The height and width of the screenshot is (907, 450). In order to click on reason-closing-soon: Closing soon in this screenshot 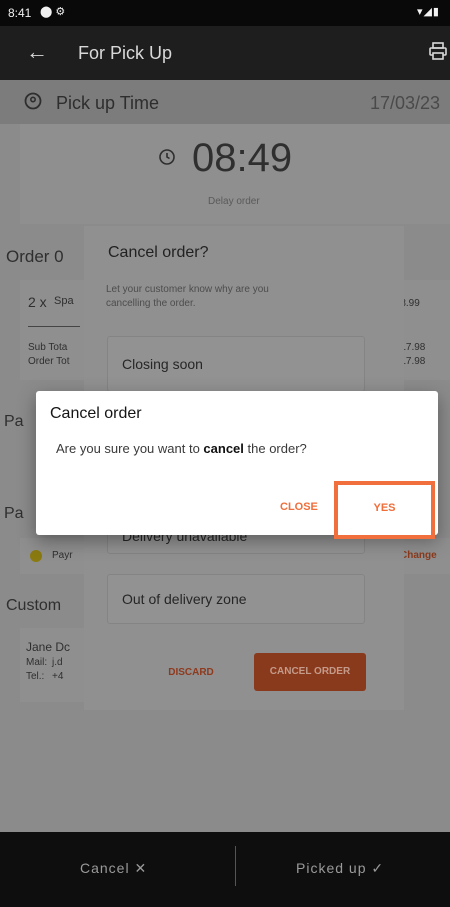, I will do `click(236, 364)`.